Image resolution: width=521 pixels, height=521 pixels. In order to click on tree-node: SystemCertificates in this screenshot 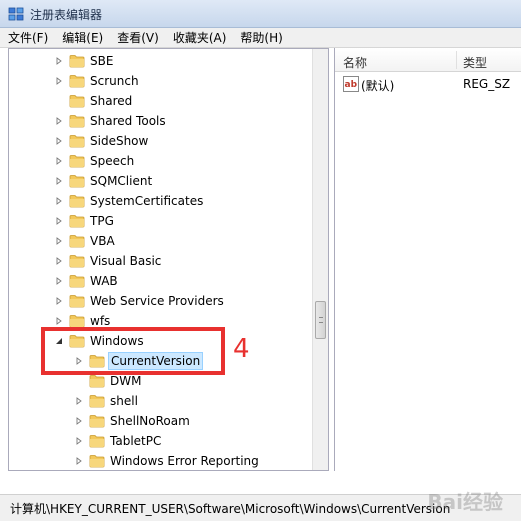, I will do `click(129, 201)`.